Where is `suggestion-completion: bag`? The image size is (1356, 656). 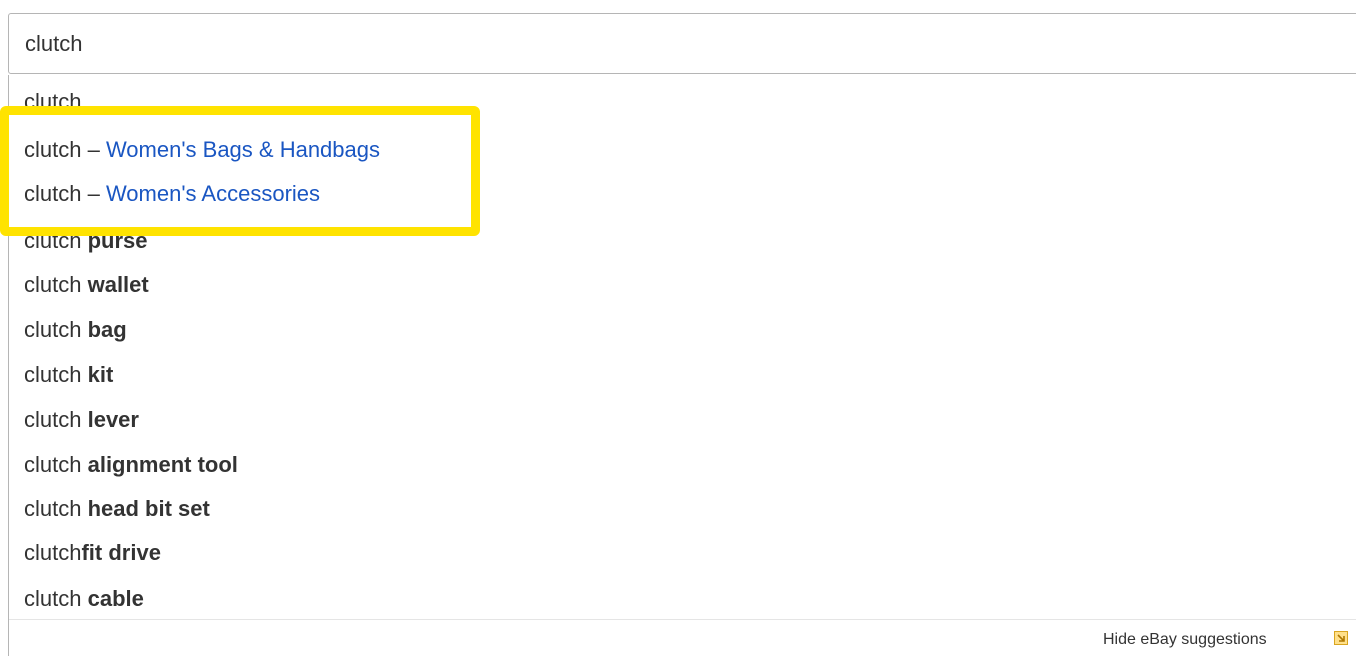 suggestion-completion: bag is located at coordinates (107, 329).